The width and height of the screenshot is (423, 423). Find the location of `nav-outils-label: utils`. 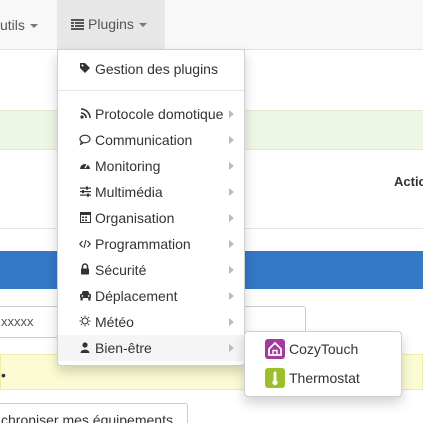

nav-outils-label: utils is located at coordinates (12, 25).